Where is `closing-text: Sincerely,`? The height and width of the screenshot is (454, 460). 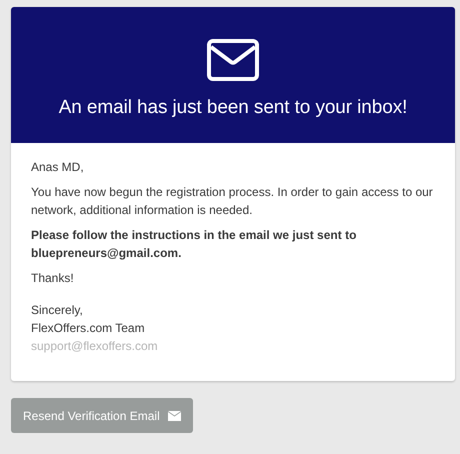 closing-text: Sincerely, is located at coordinates (57, 310).